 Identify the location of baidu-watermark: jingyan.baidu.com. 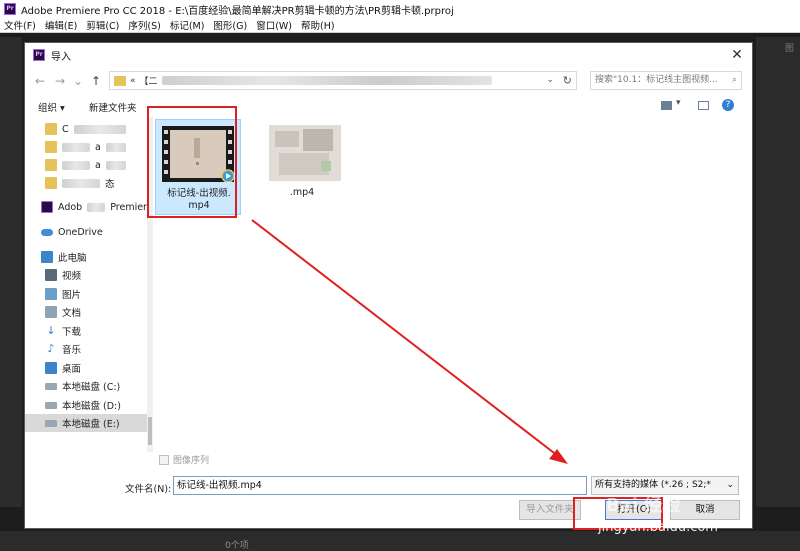
(658, 527).